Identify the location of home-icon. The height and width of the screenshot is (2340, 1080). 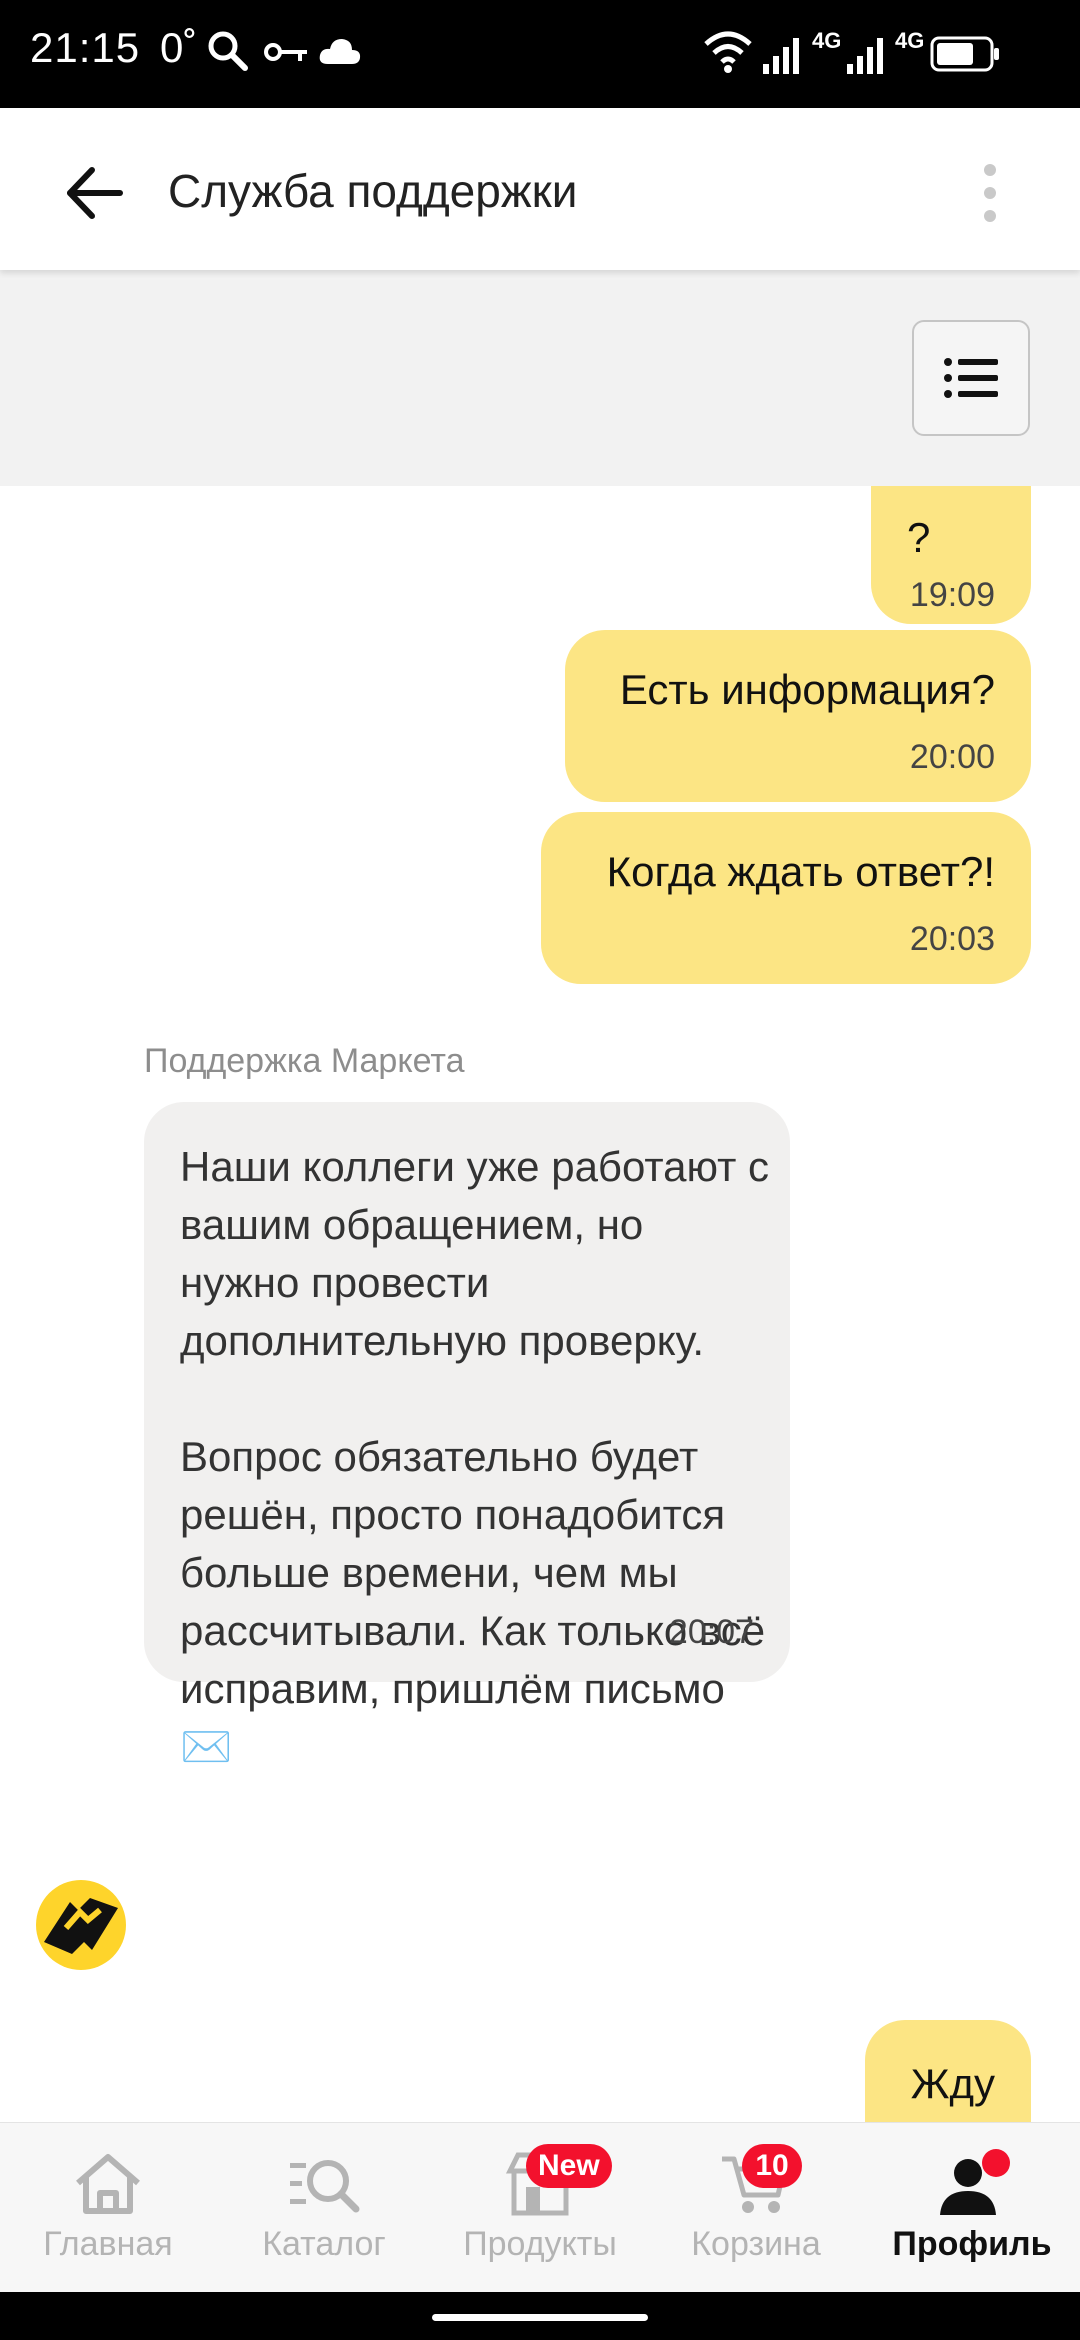
(108, 2184).